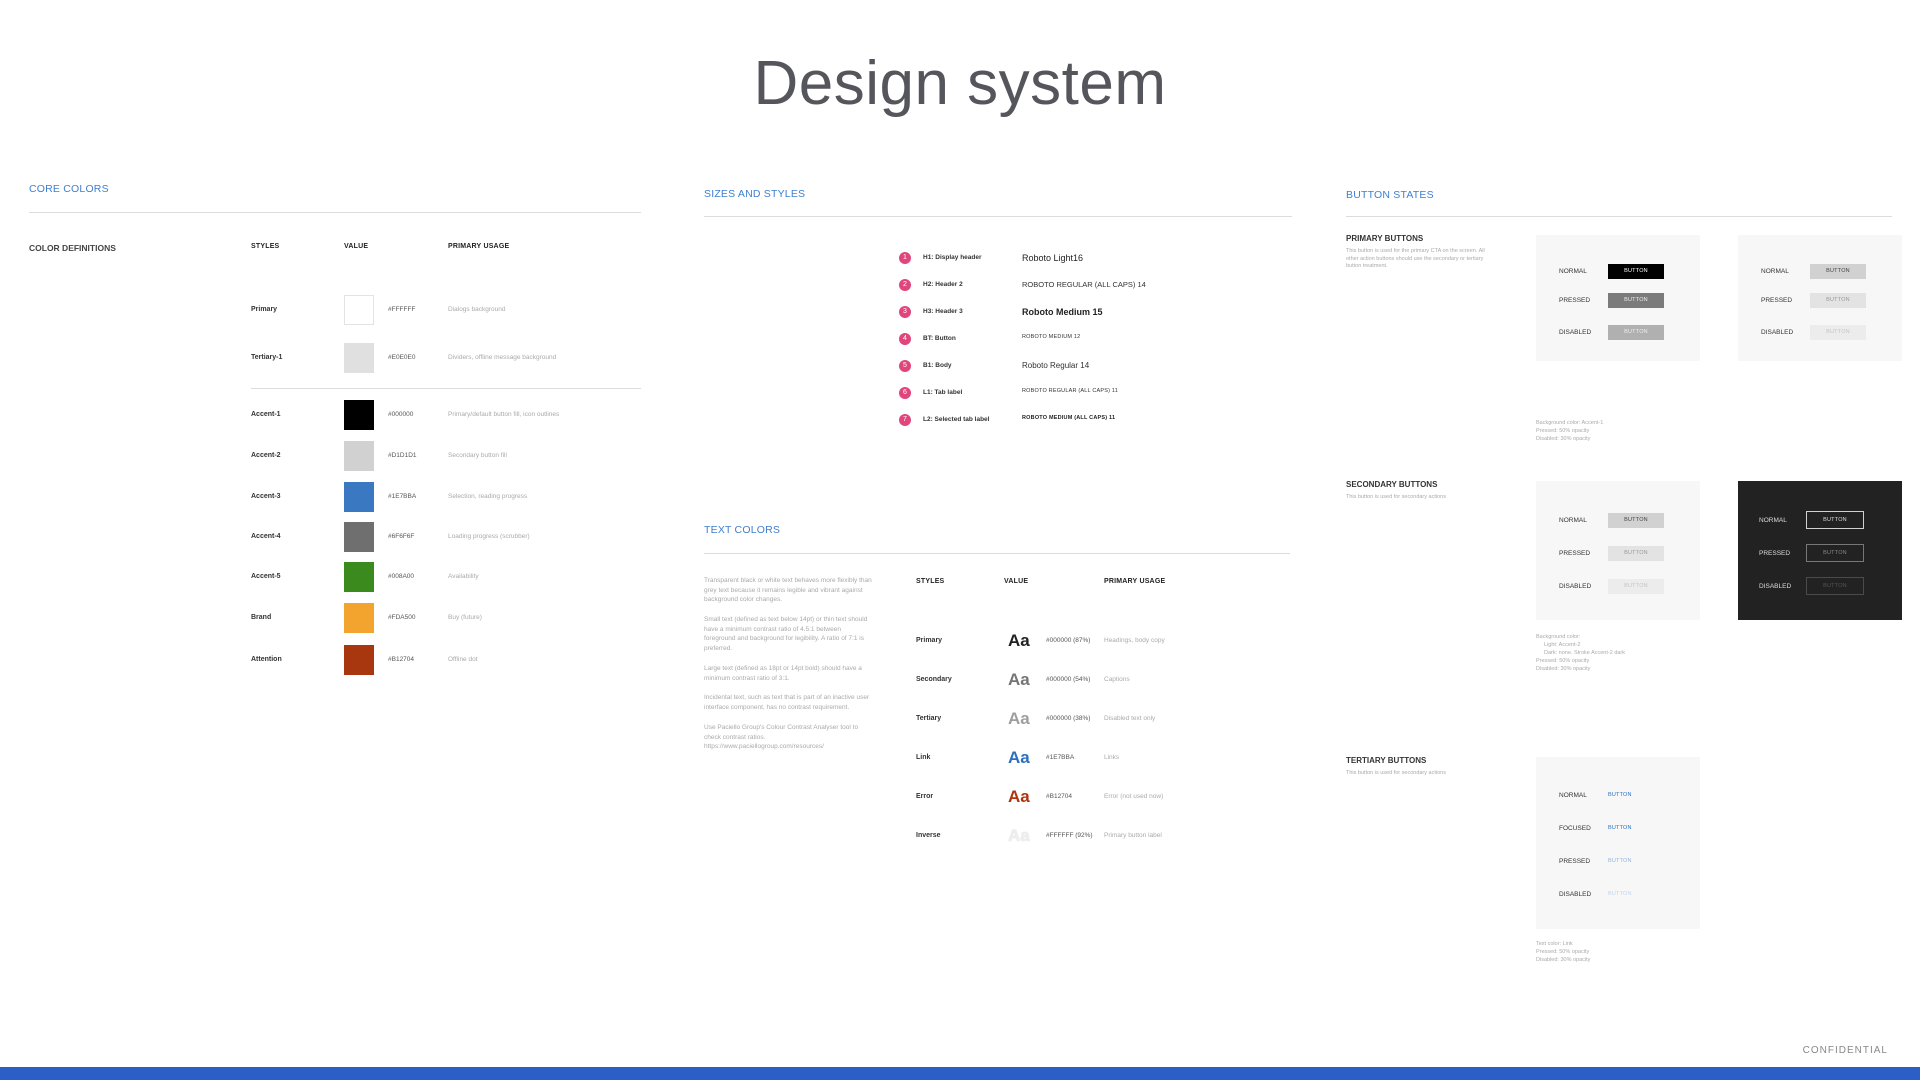 This screenshot has width=1920, height=1080. Describe the element at coordinates (402, 617) in the screenshot. I see `color-value: #FDA500` at that location.